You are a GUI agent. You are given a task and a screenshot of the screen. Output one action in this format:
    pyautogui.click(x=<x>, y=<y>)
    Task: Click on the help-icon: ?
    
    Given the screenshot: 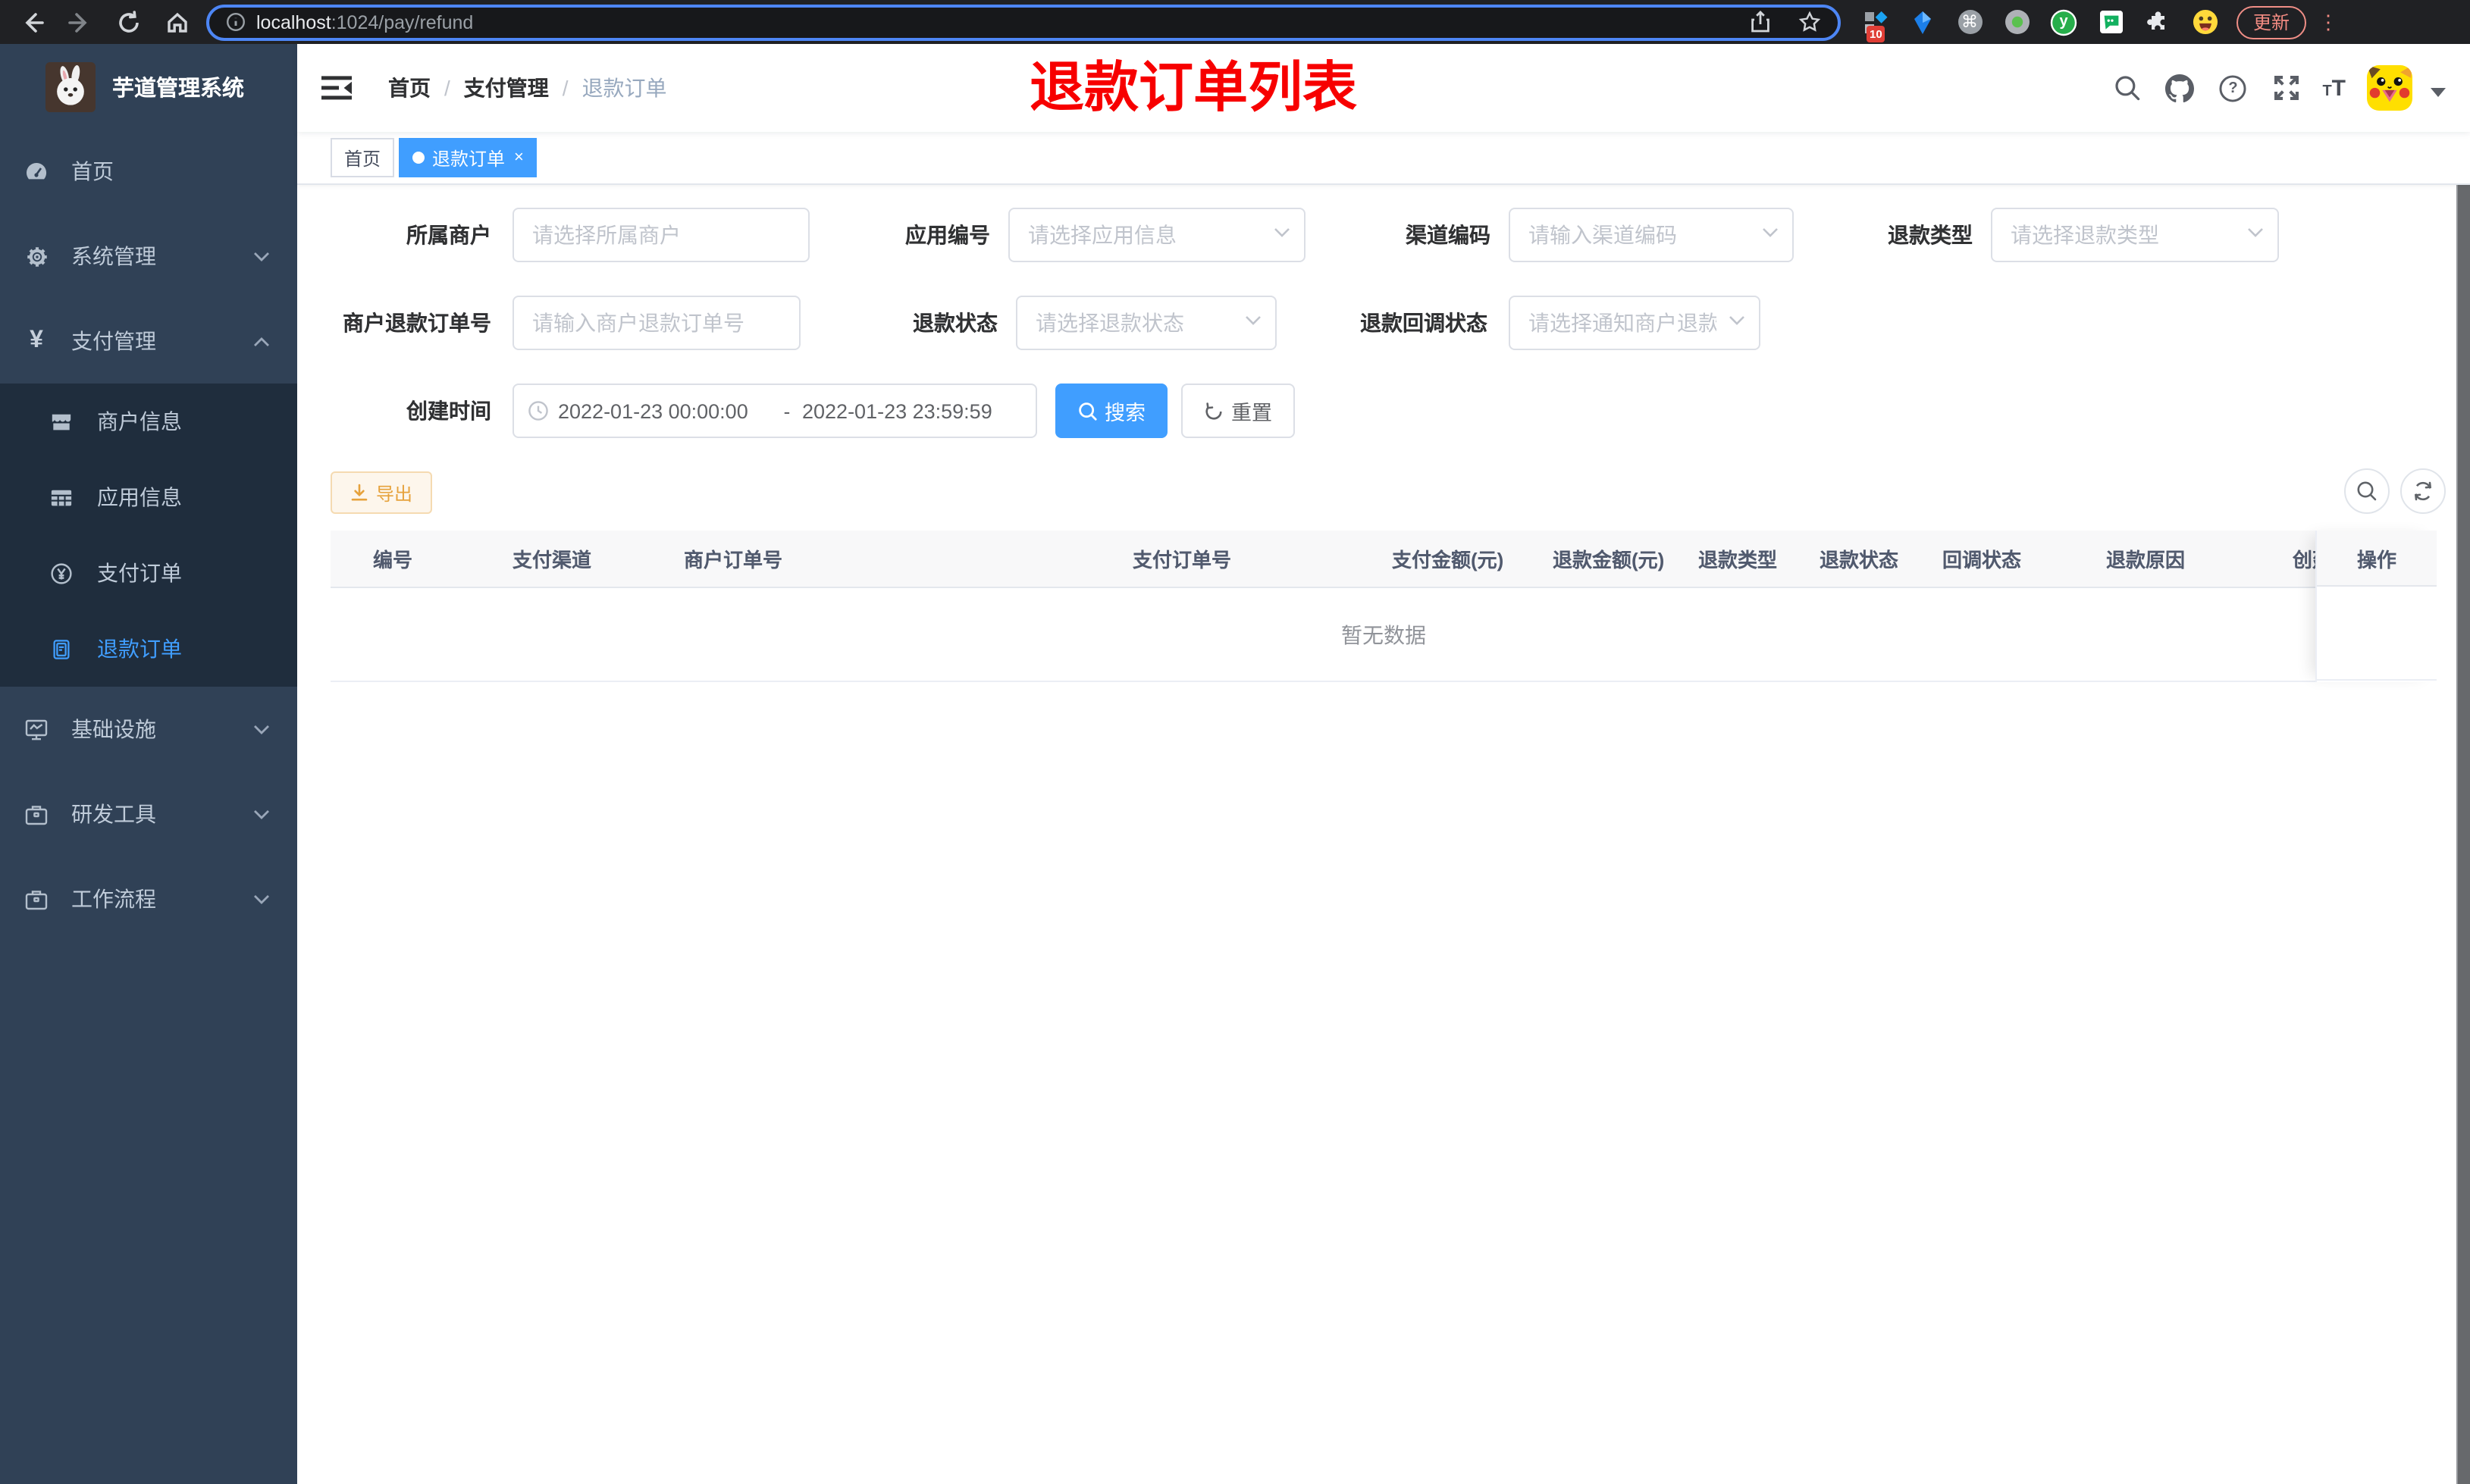 What is the action you would take?
    pyautogui.click(x=2232, y=88)
    